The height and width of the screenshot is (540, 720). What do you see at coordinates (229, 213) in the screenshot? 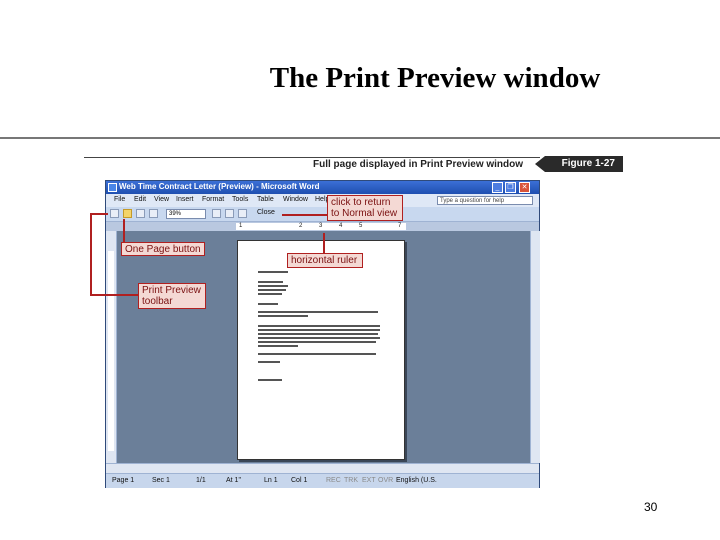
I see `shrink-to-fit-icon` at bounding box center [229, 213].